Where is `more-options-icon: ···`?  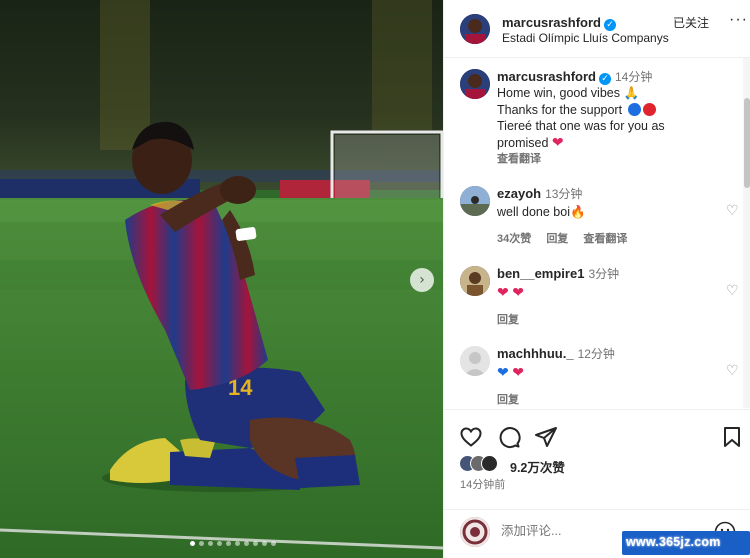
more-options-icon: ··· is located at coordinates (738, 20).